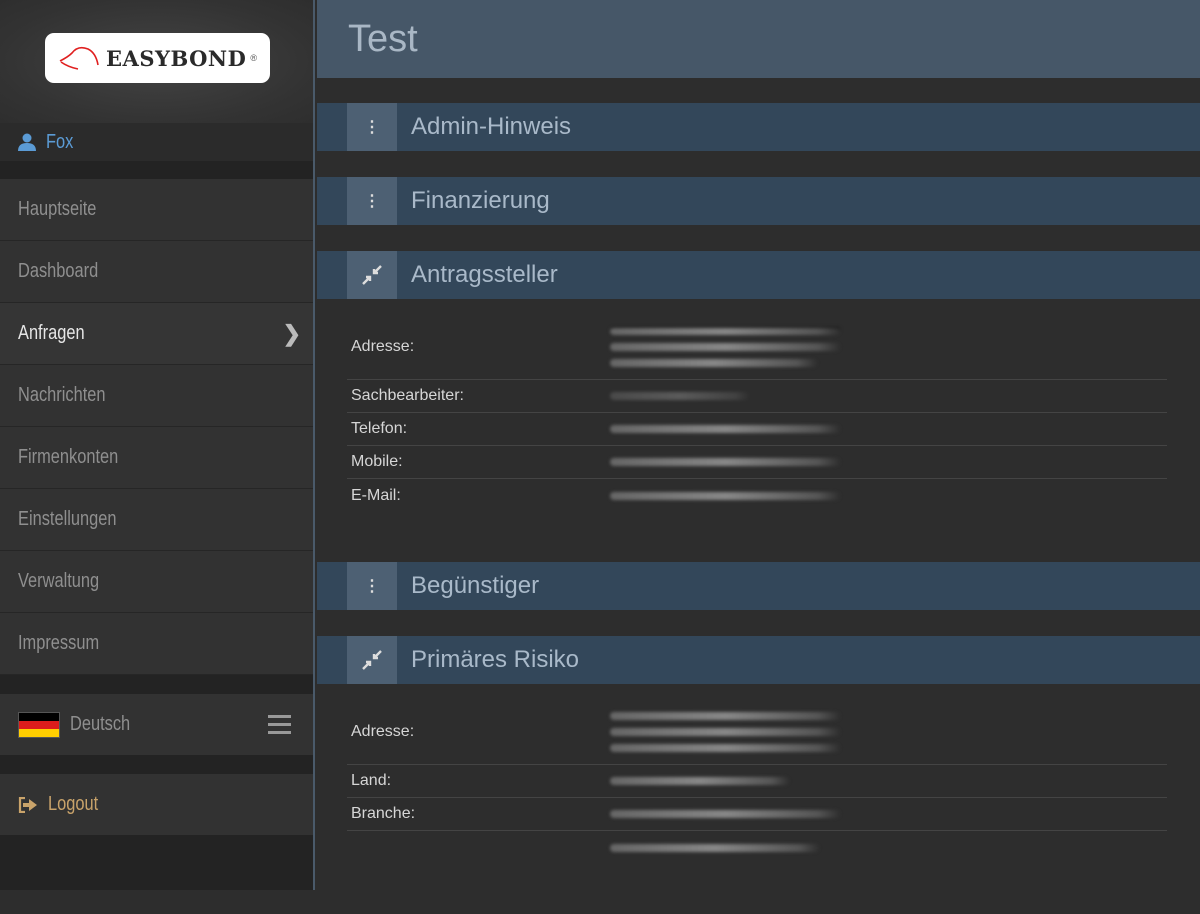 The image size is (1200, 914). What do you see at coordinates (371, 780) in the screenshot?
I see `detail-label: Land:` at bounding box center [371, 780].